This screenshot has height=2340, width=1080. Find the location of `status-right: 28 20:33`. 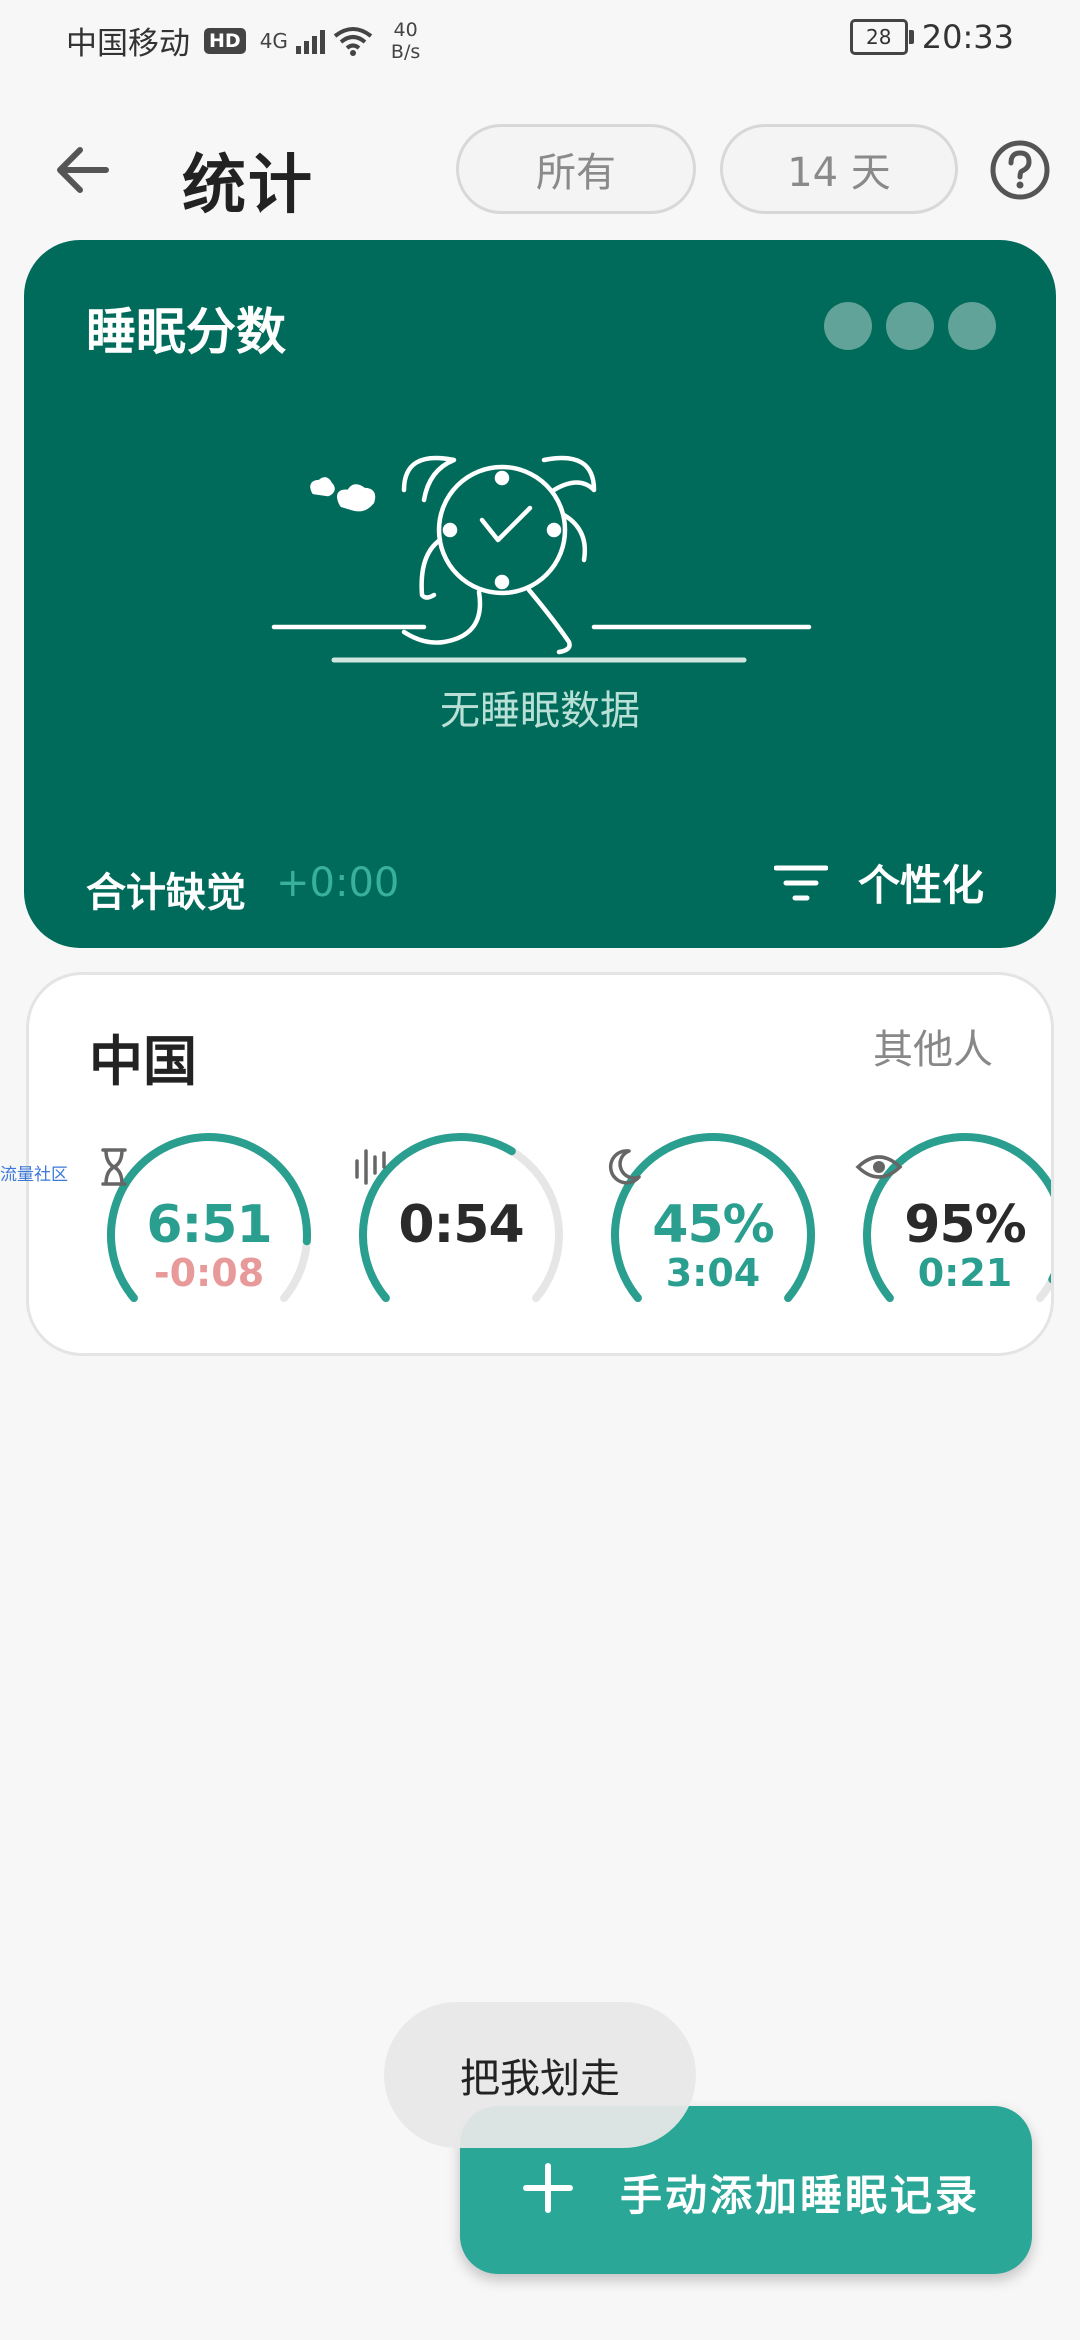

status-right: 28 20:33 is located at coordinates (931, 37).